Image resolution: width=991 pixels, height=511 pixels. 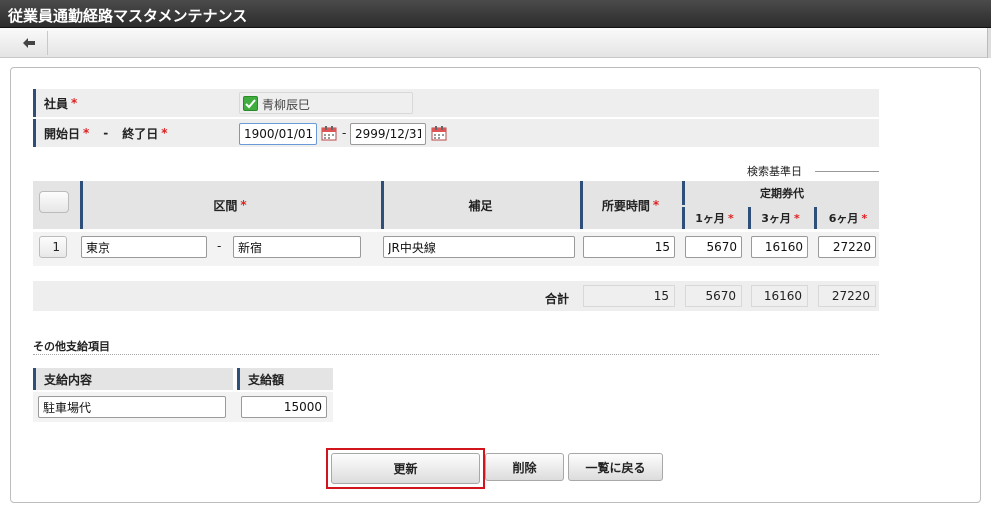 What do you see at coordinates (479, 205) in the screenshot?
I see `header-note: 補足` at bounding box center [479, 205].